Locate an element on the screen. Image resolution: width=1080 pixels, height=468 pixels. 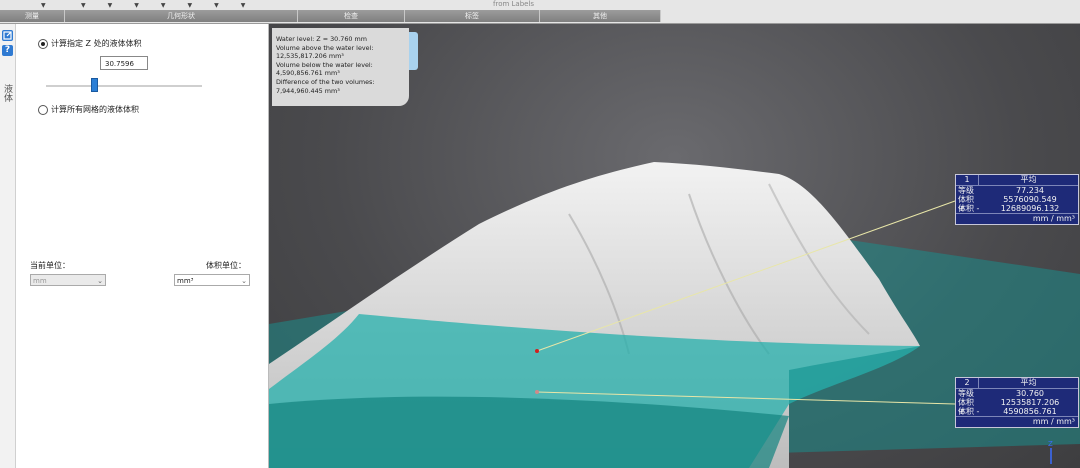
ribbon-group-geometry: 几何形状 is located at coordinates (181, 16).